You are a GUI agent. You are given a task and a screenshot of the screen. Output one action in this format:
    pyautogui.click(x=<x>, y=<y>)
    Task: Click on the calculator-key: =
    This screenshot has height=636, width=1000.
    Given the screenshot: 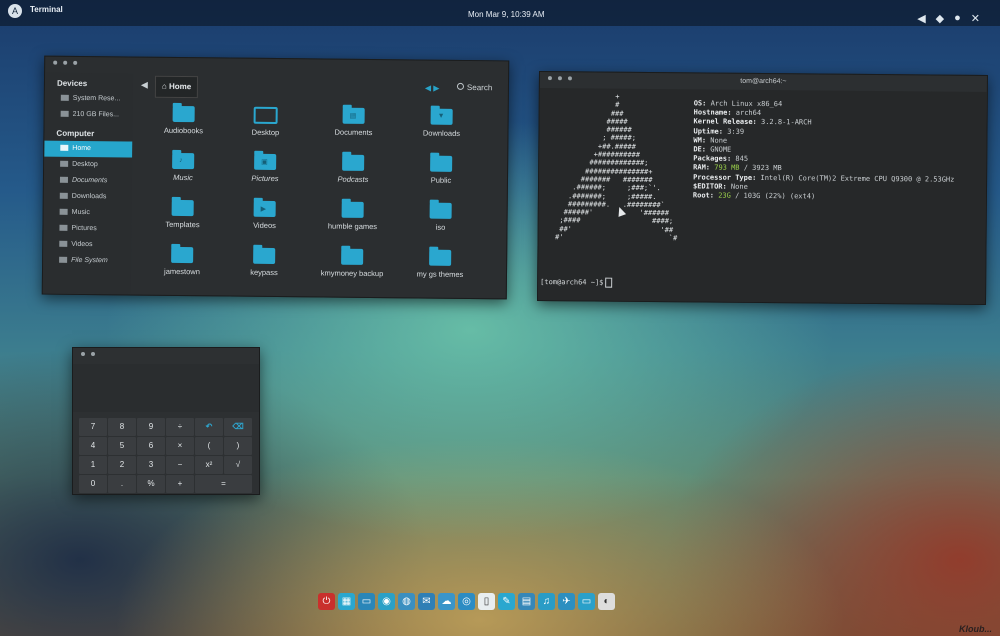 What is the action you would take?
    pyautogui.click(x=223, y=484)
    